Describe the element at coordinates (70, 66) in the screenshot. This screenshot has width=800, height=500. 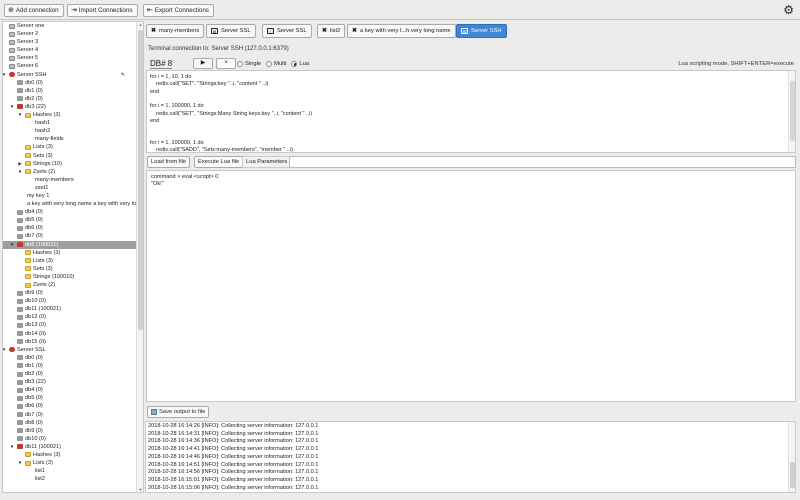
I see `tree-row-server: Server 6` at that location.